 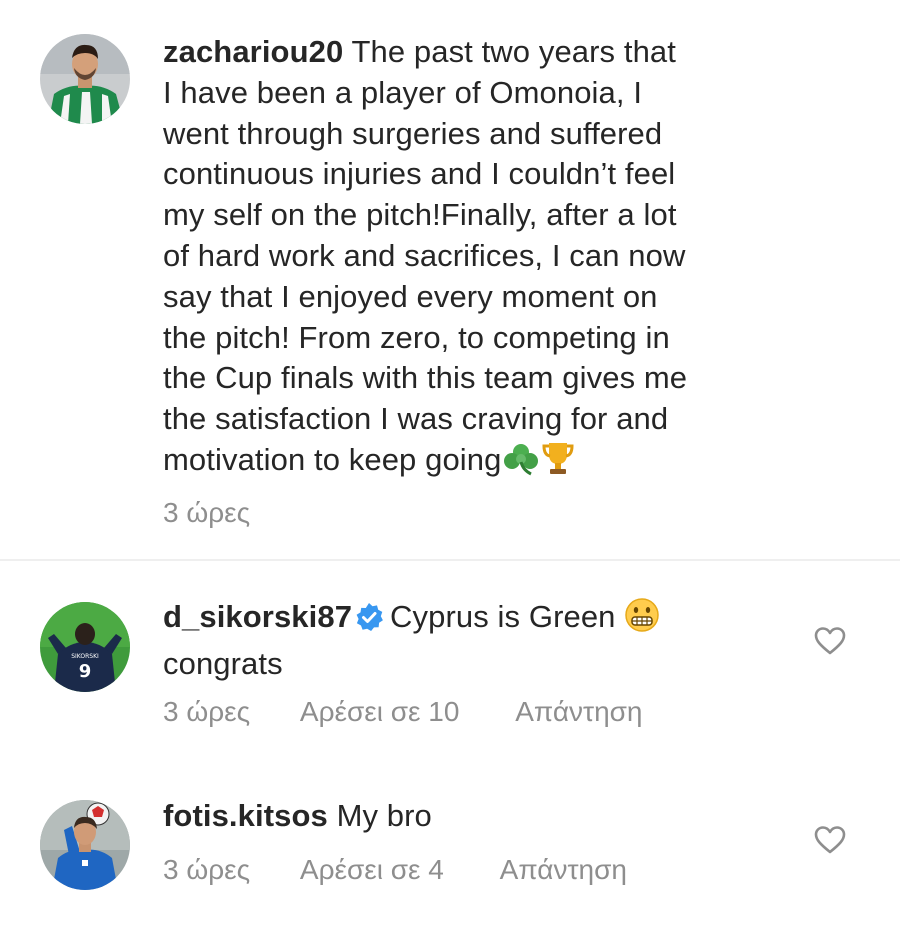 What do you see at coordinates (419, 174) in the screenshot?
I see `caption-line: continuous injuries and I couldn’t feel` at bounding box center [419, 174].